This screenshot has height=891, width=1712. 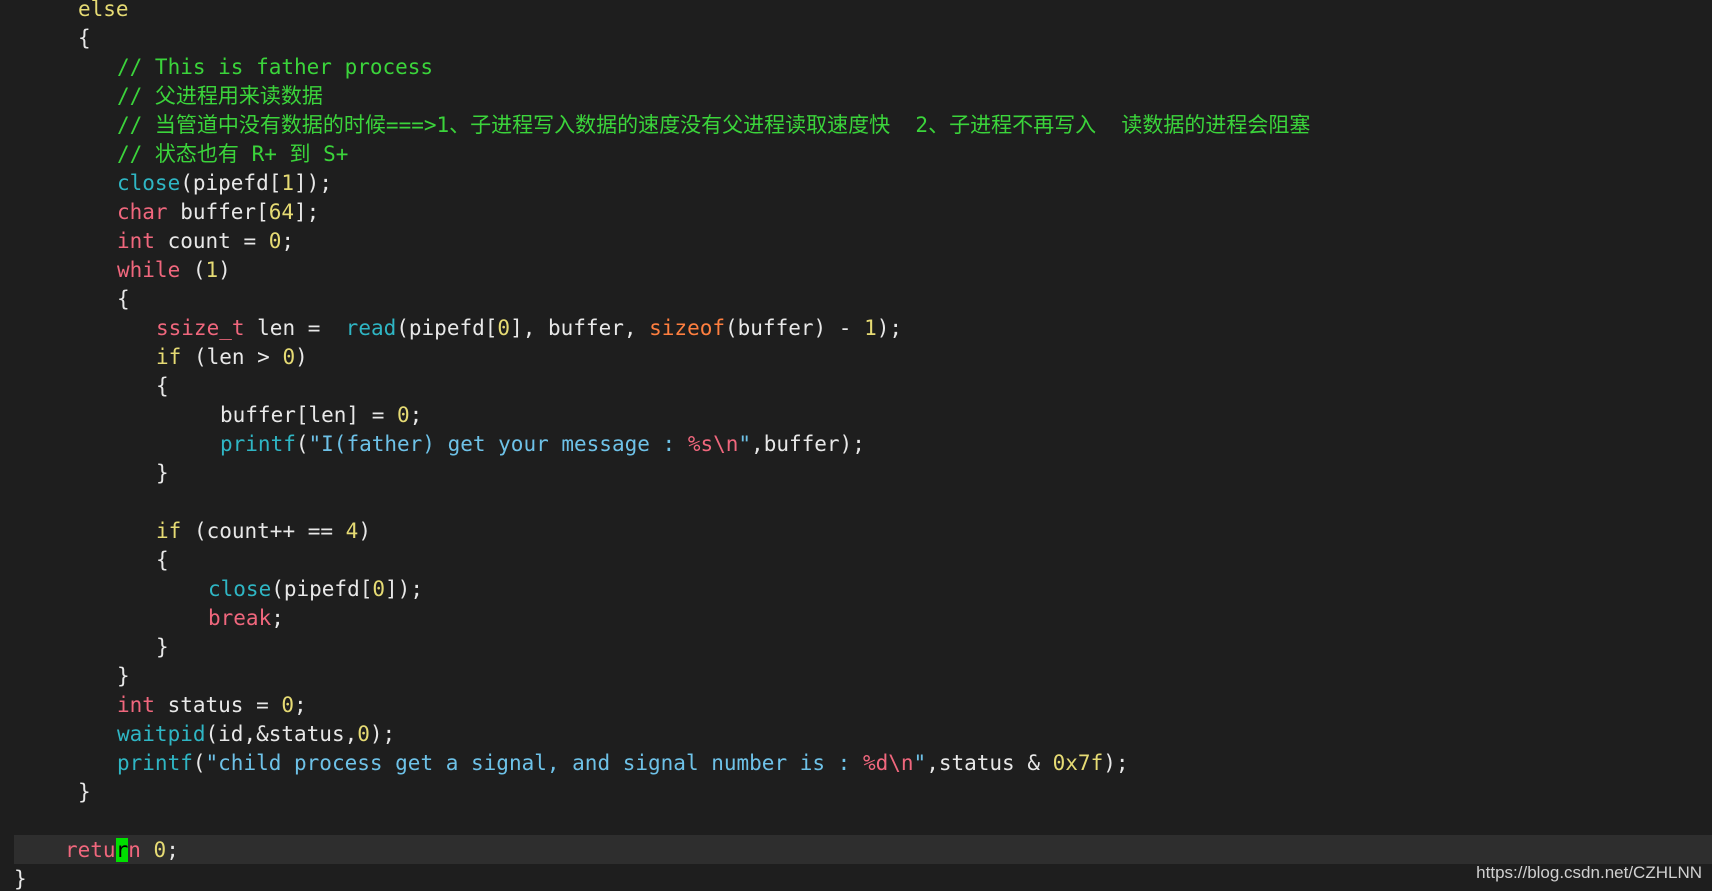 I want to click on code-token: ], buffer,, so click(x=580, y=328).